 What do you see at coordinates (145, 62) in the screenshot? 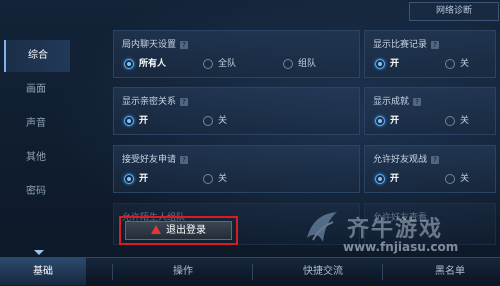
I see `chat-option-all: 所有人` at bounding box center [145, 62].